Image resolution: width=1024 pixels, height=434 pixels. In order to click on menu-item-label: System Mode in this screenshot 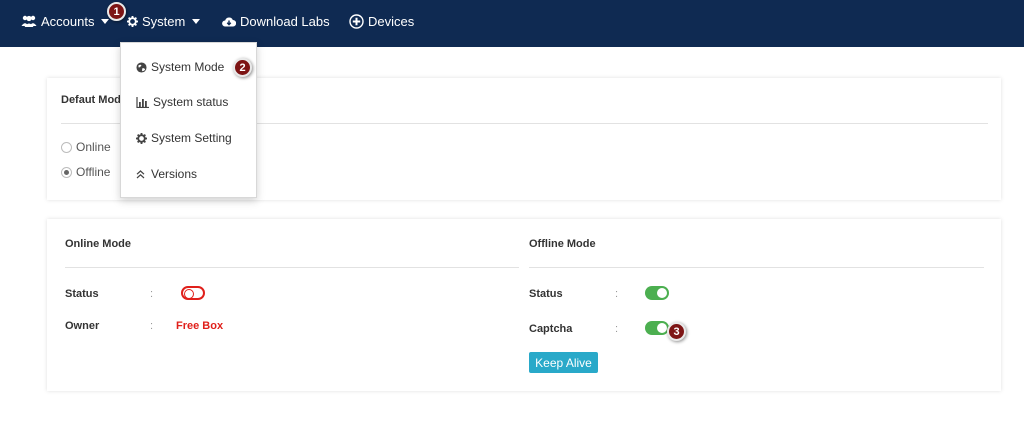, I will do `click(188, 67)`.